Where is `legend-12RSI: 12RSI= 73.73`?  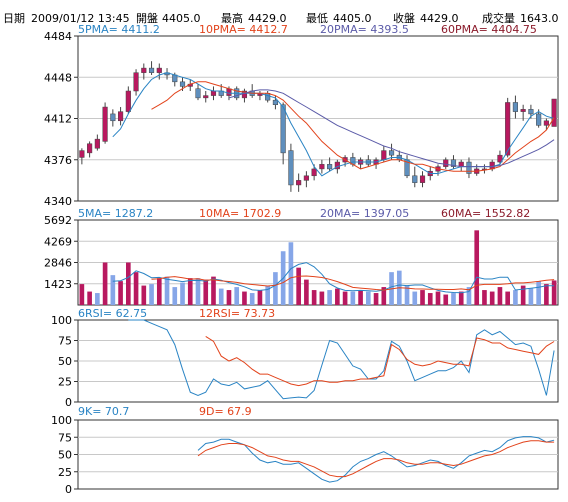
legend-12RSI: 12RSI= 73.73 is located at coordinates (237, 313).